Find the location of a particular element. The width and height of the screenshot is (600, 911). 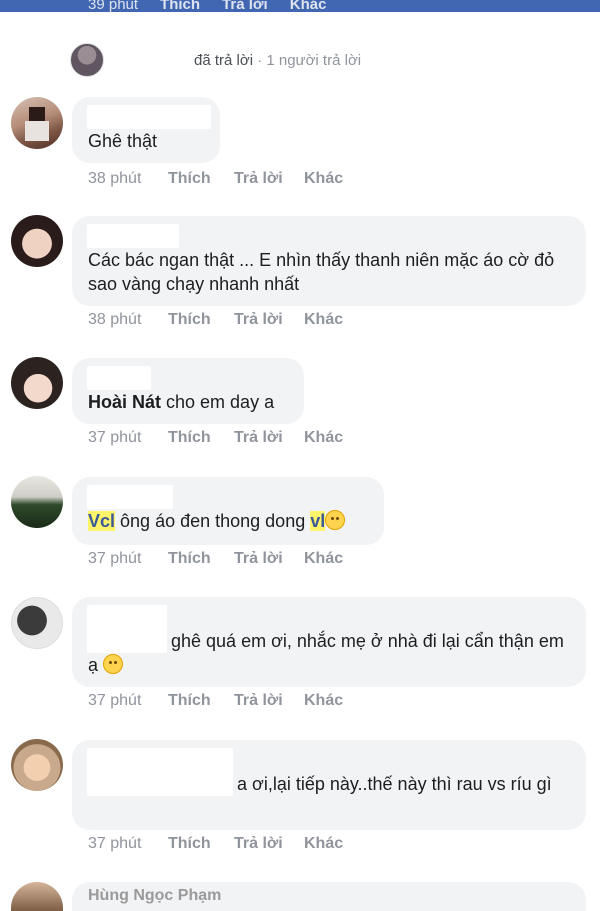

comment-bubble: Ghê thật is located at coordinates (146, 130).